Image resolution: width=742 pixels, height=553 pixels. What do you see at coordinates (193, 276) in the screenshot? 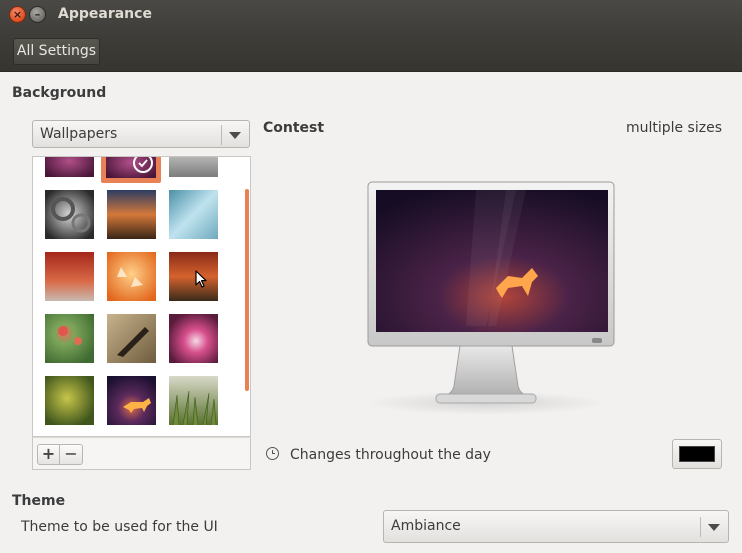
I see `wallpaper-thumb-red-sunset-landscape` at bounding box center [193, 276].